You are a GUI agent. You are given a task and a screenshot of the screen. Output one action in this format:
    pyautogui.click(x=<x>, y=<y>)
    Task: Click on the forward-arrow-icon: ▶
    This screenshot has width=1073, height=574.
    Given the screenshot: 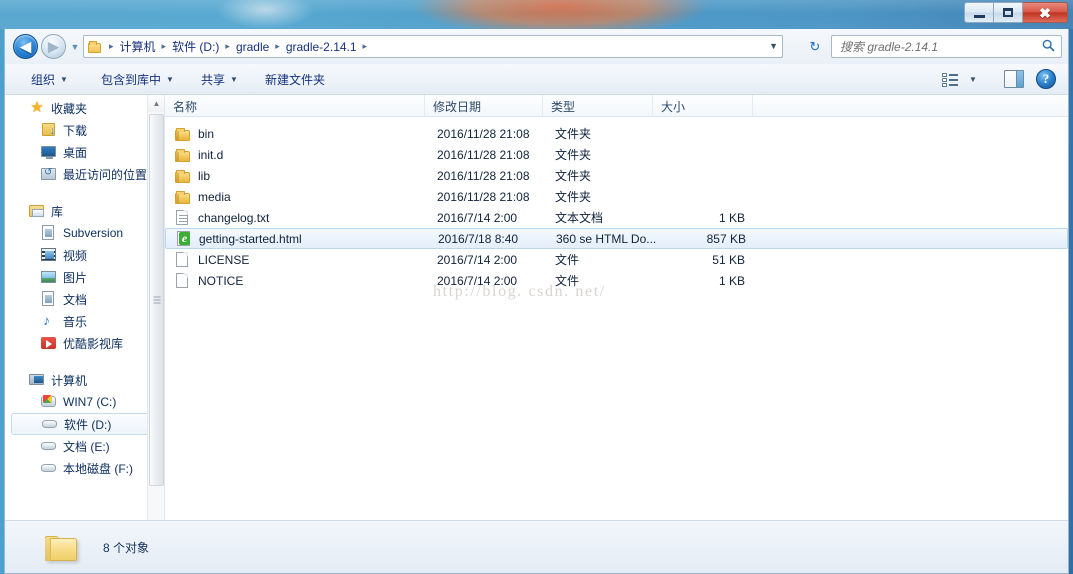 What is the action you would take?
    pyautogui.click(x=53, y=46)
    